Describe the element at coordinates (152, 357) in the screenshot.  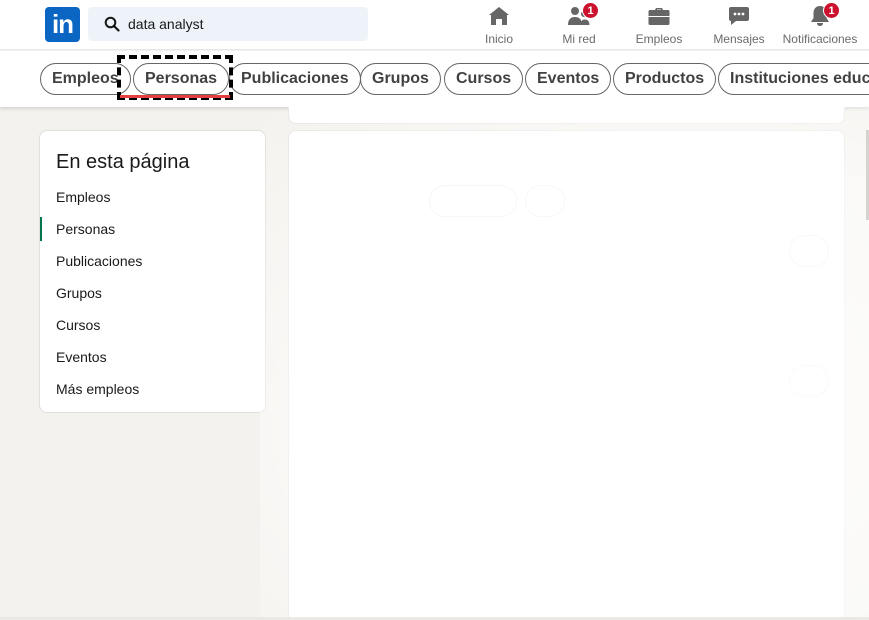
I see `sidebar-item-eventos: Eventos` at that location.